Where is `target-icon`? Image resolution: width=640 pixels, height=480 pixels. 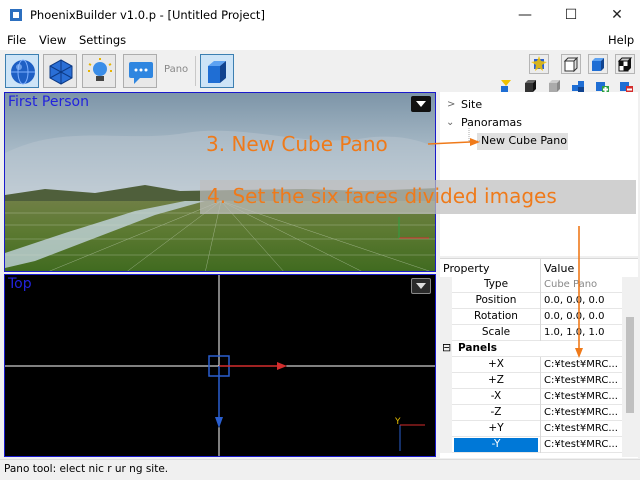
target-icon is located at coordinates (539, 63).